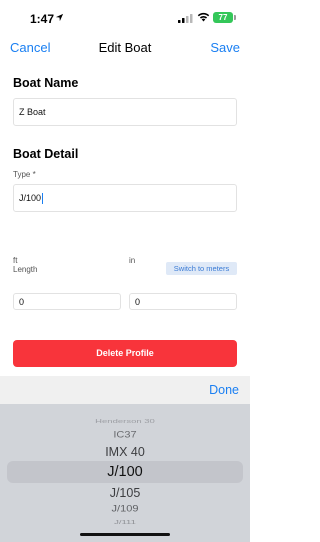 The width and height of the screenshot is (320, 542). What do you see at coordinates (24, 174) in the screenshot?
I see `type-label: Type *` at bounding box center [24, 174].